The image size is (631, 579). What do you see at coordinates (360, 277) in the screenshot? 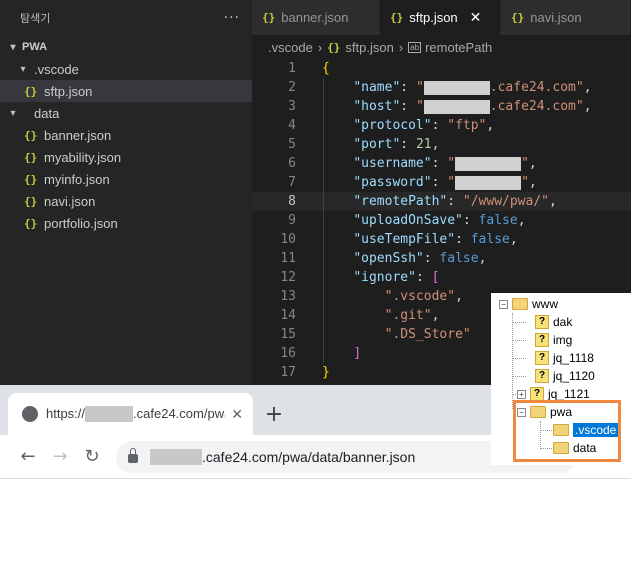
I see `code-line: 12 "ignore": [` at bounding box center [360, 277].